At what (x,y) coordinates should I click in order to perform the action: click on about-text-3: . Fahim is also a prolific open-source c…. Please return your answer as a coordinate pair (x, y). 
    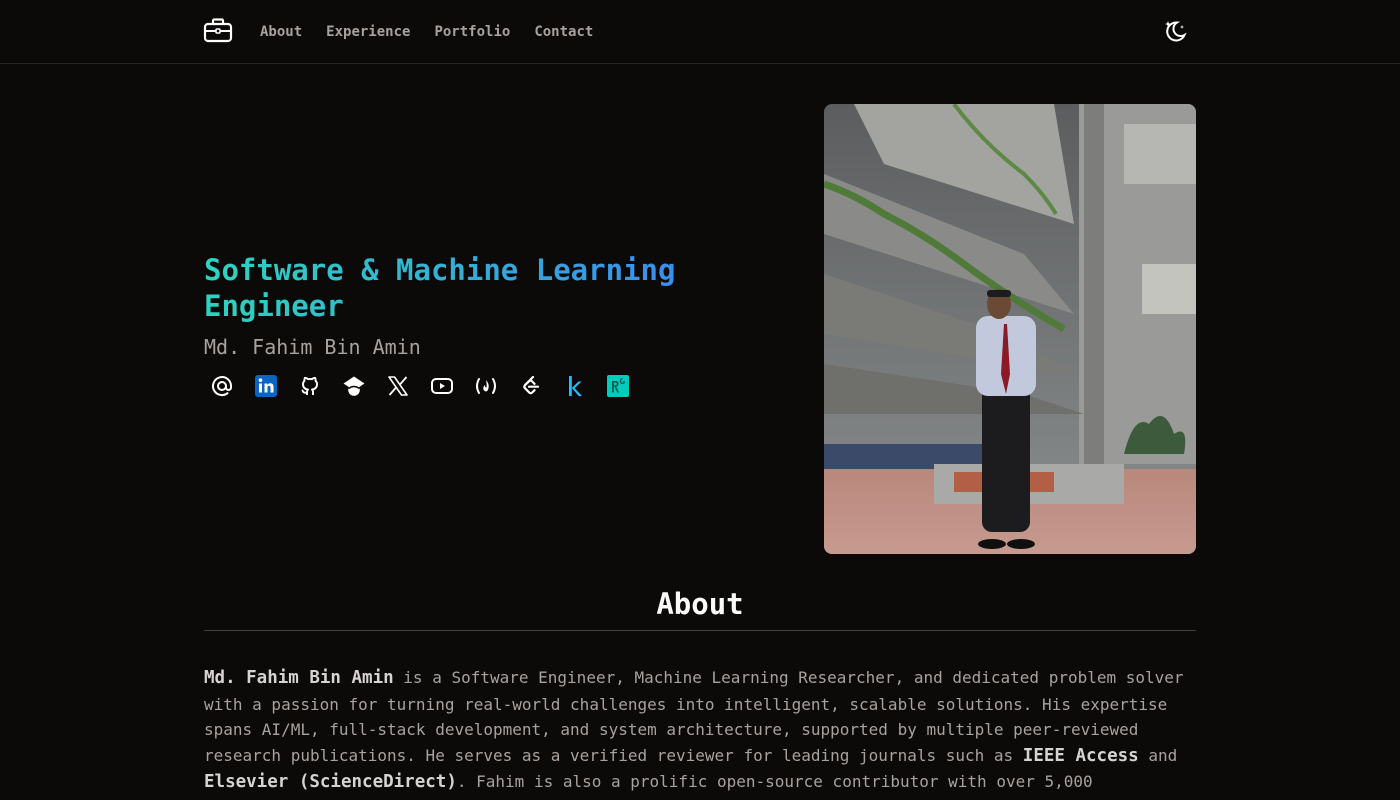
    Looking at the image, I should click on (774, 781).